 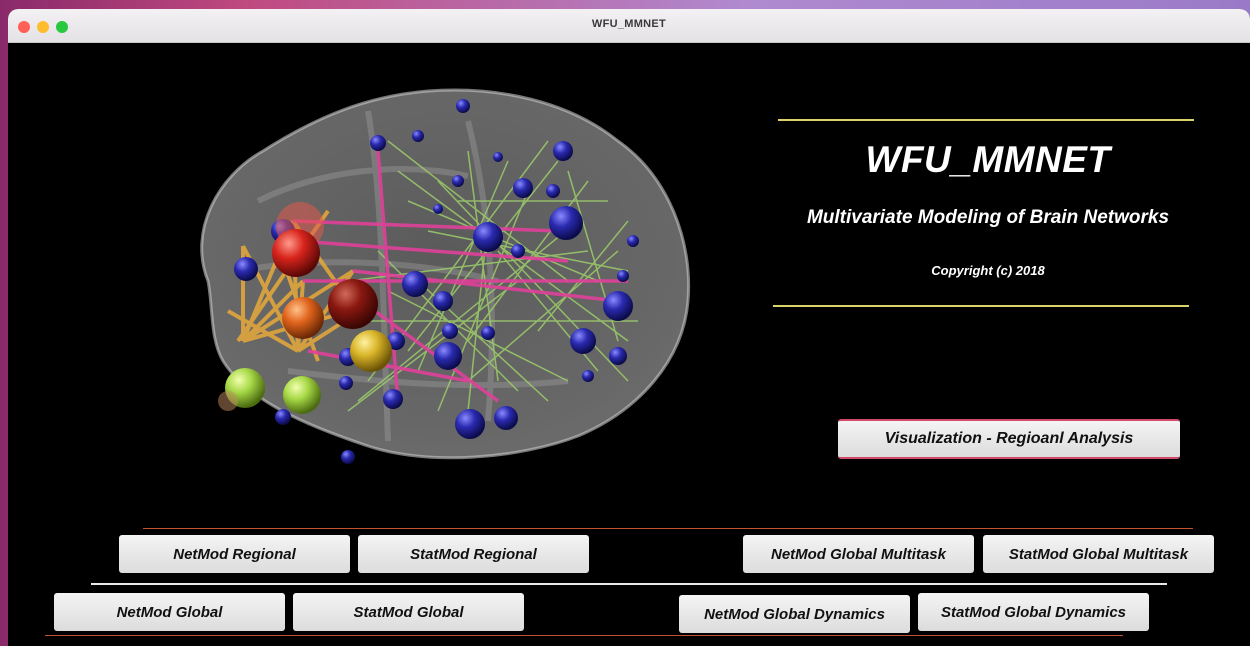 I want to click on buttons-bottom-divider, so click(x=584, y=635).